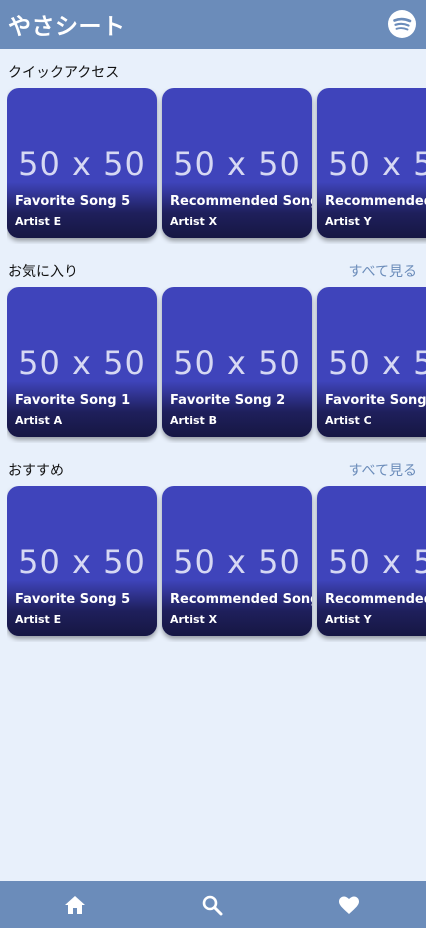 The image size is (426, 928). I want to click on section-title-favorites: お気に入り, so click(43, 272).